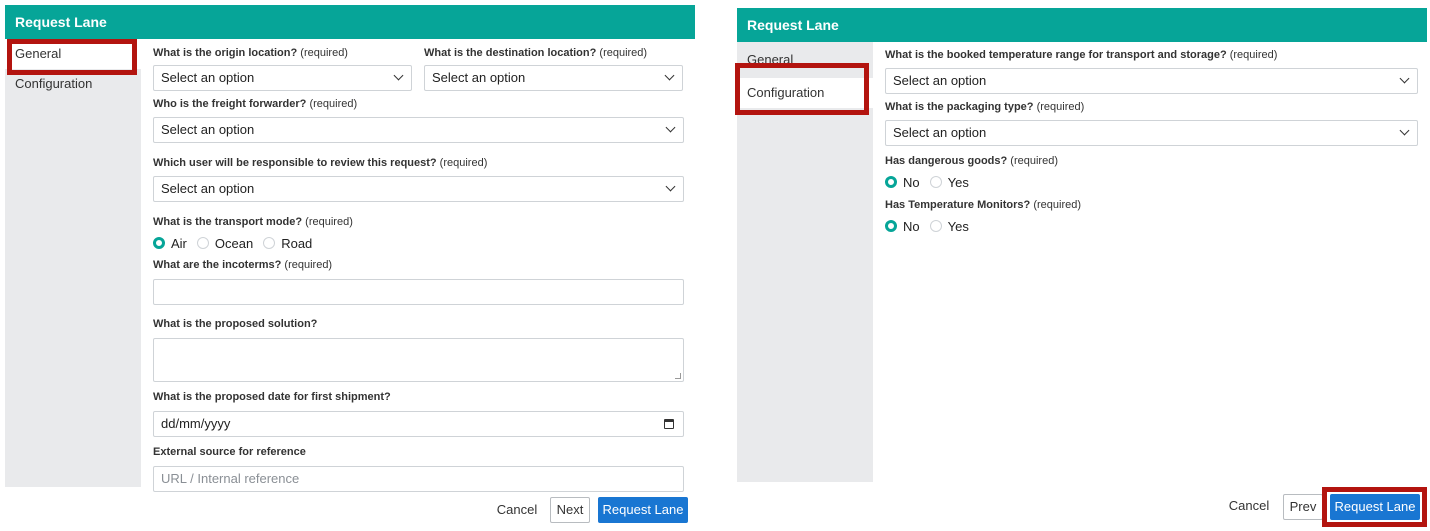 Image resolution: width=1430 pixels, height=531 pixels. I want to click on packaging-select: Select an option, so click(1151, 133).